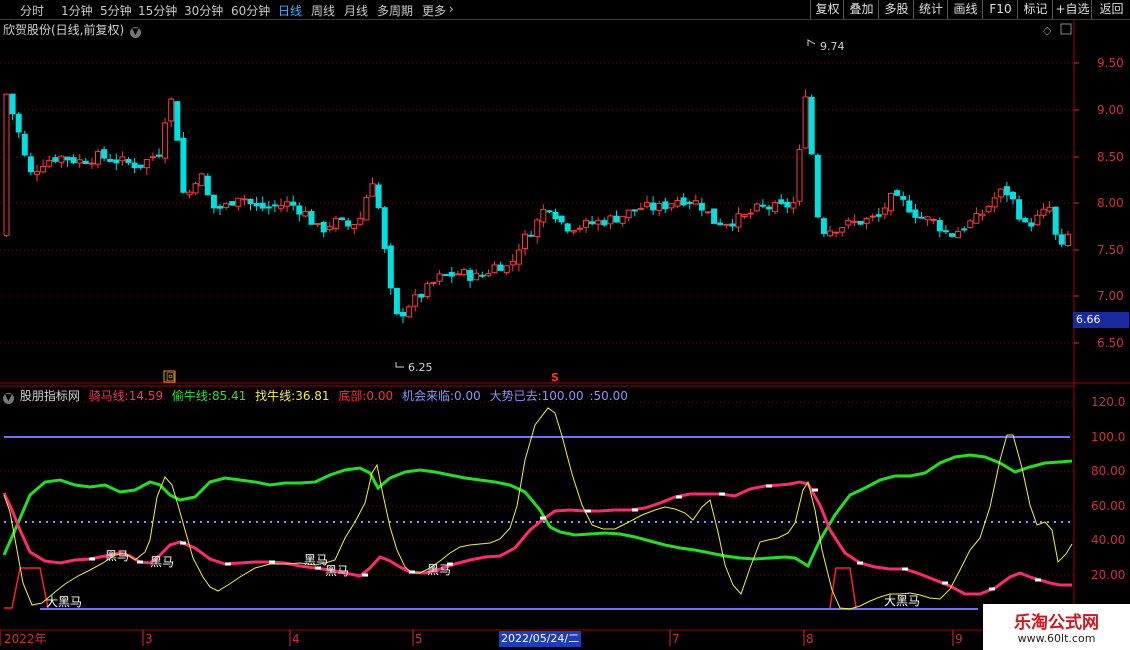  What do you see at coordinates (169, 376) in the screenshot?
I see `event-marker-icon` at bounding box center [169, 376].